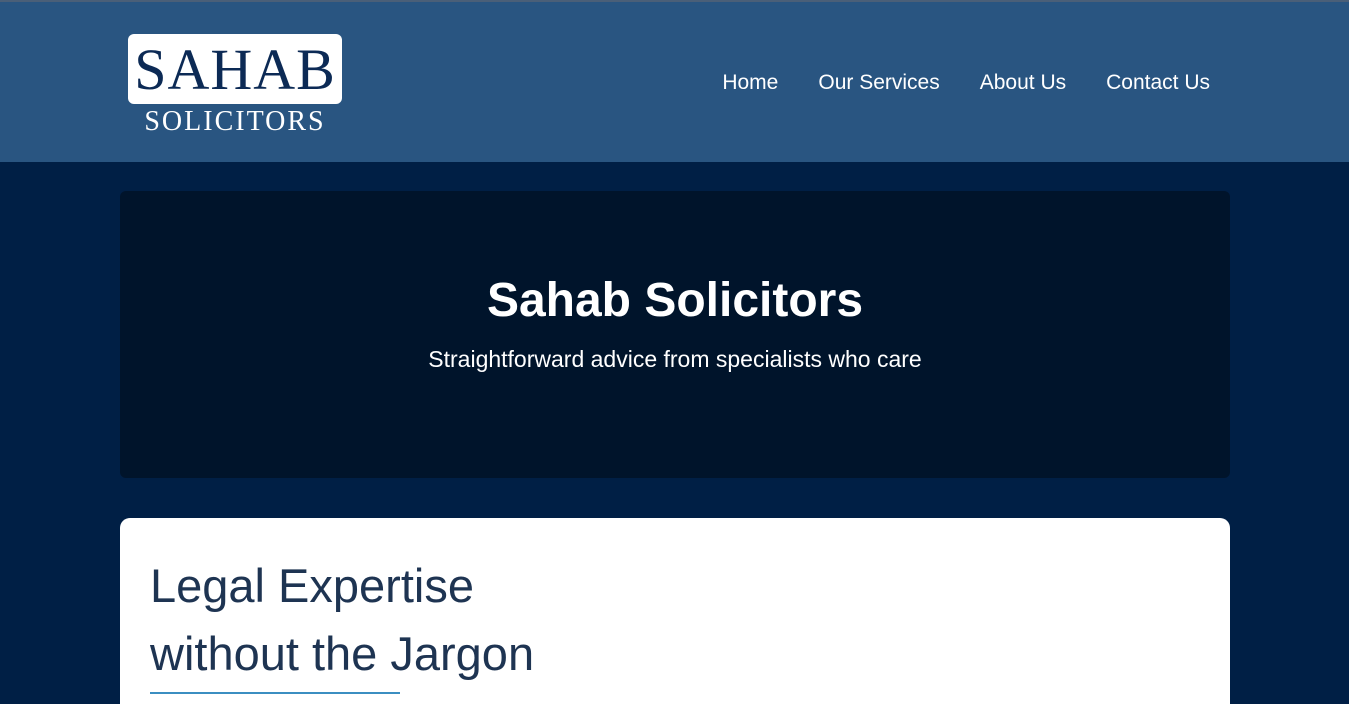 This screenshot has width=1349, height=704. I want to click on nav-home: Home, so click(750, 82).